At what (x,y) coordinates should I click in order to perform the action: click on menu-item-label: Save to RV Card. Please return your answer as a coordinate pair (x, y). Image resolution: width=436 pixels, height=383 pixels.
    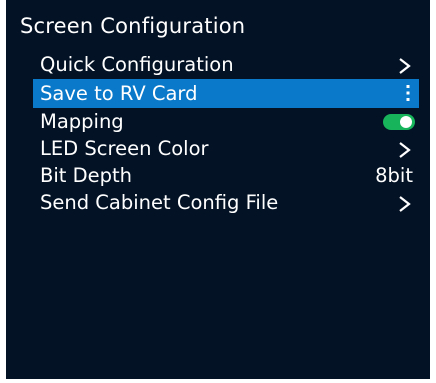
    Looking at the image, I should click on (119, 93).